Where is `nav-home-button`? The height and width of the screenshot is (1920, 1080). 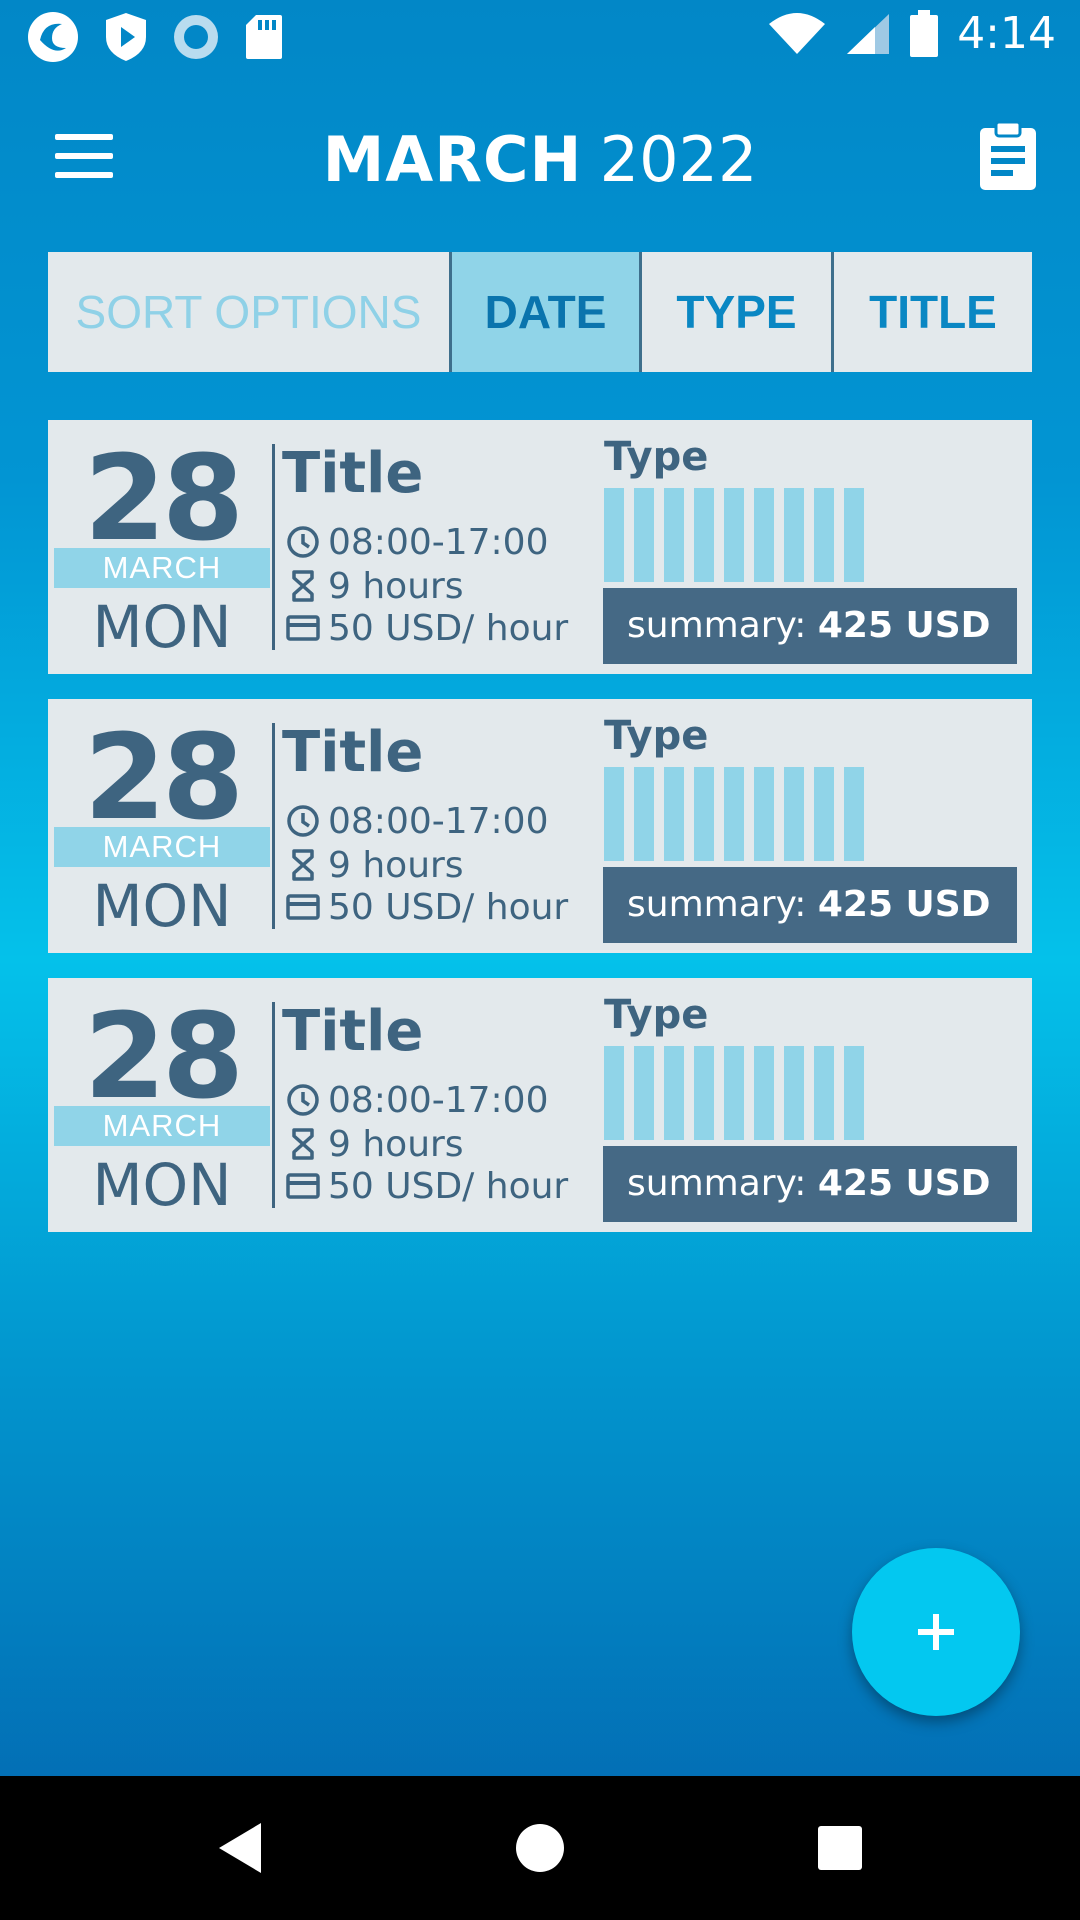 nav-home-button is located at coordinates (540, 1848).